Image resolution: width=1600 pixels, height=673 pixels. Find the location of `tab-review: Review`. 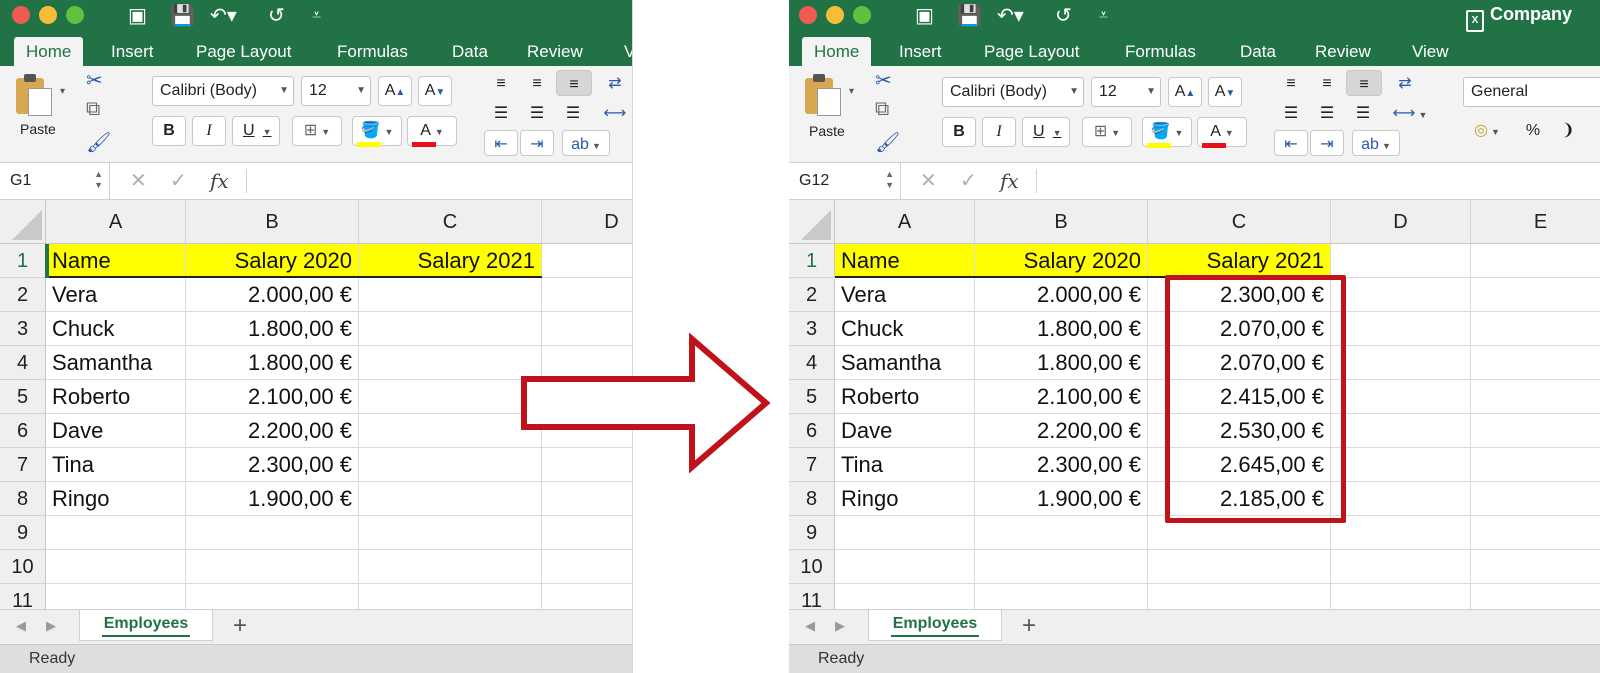

tab-review: Review is located at coordinates (555, 51).